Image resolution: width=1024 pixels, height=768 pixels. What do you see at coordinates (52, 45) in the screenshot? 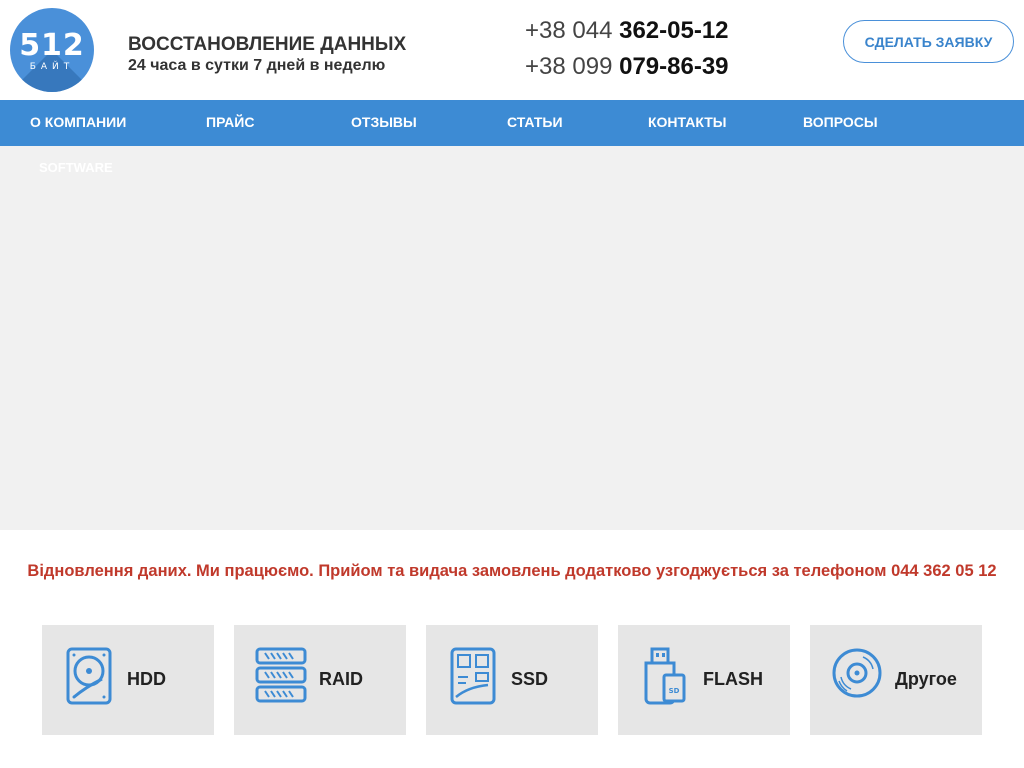
I see `logo-number: 512` at bounding box center [52, 45].